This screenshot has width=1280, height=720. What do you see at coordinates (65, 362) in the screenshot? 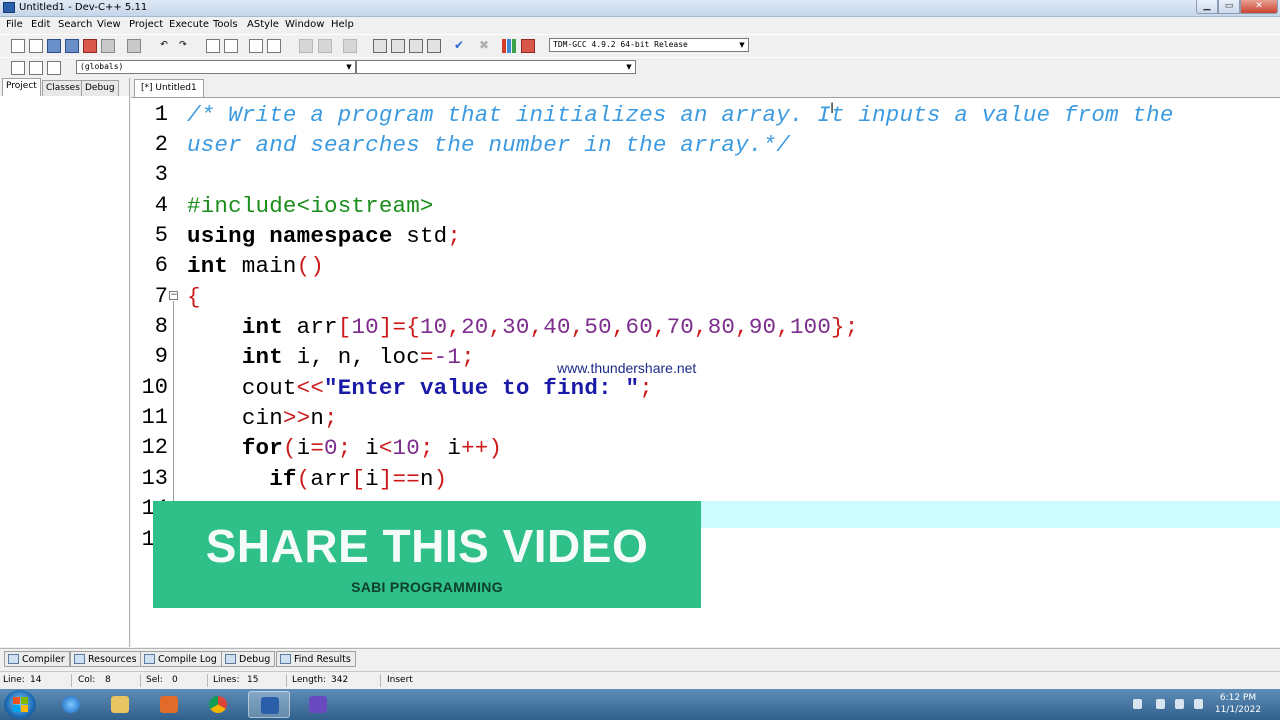
I see `project-browser-panel: Project Classes Debug` at bounding box center [65, 362].